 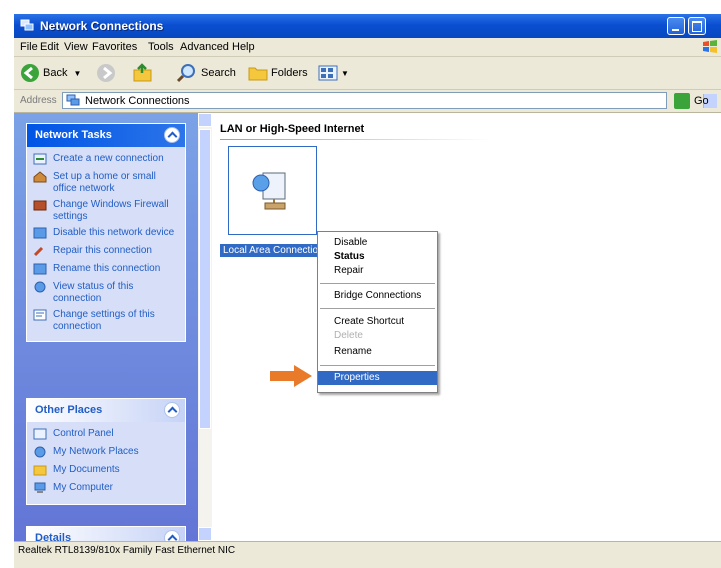 I want to click on rename-icon, so click(x=40, y=269).